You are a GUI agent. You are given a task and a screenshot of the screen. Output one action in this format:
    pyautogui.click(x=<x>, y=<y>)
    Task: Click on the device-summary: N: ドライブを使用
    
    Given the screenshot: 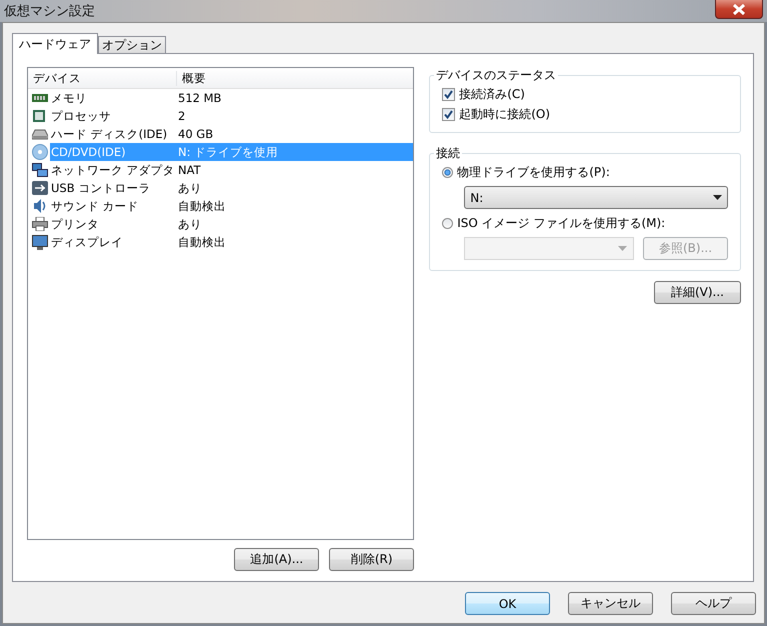 What is the action you would take?
    pyautogui.click(x=295, y=152)
    